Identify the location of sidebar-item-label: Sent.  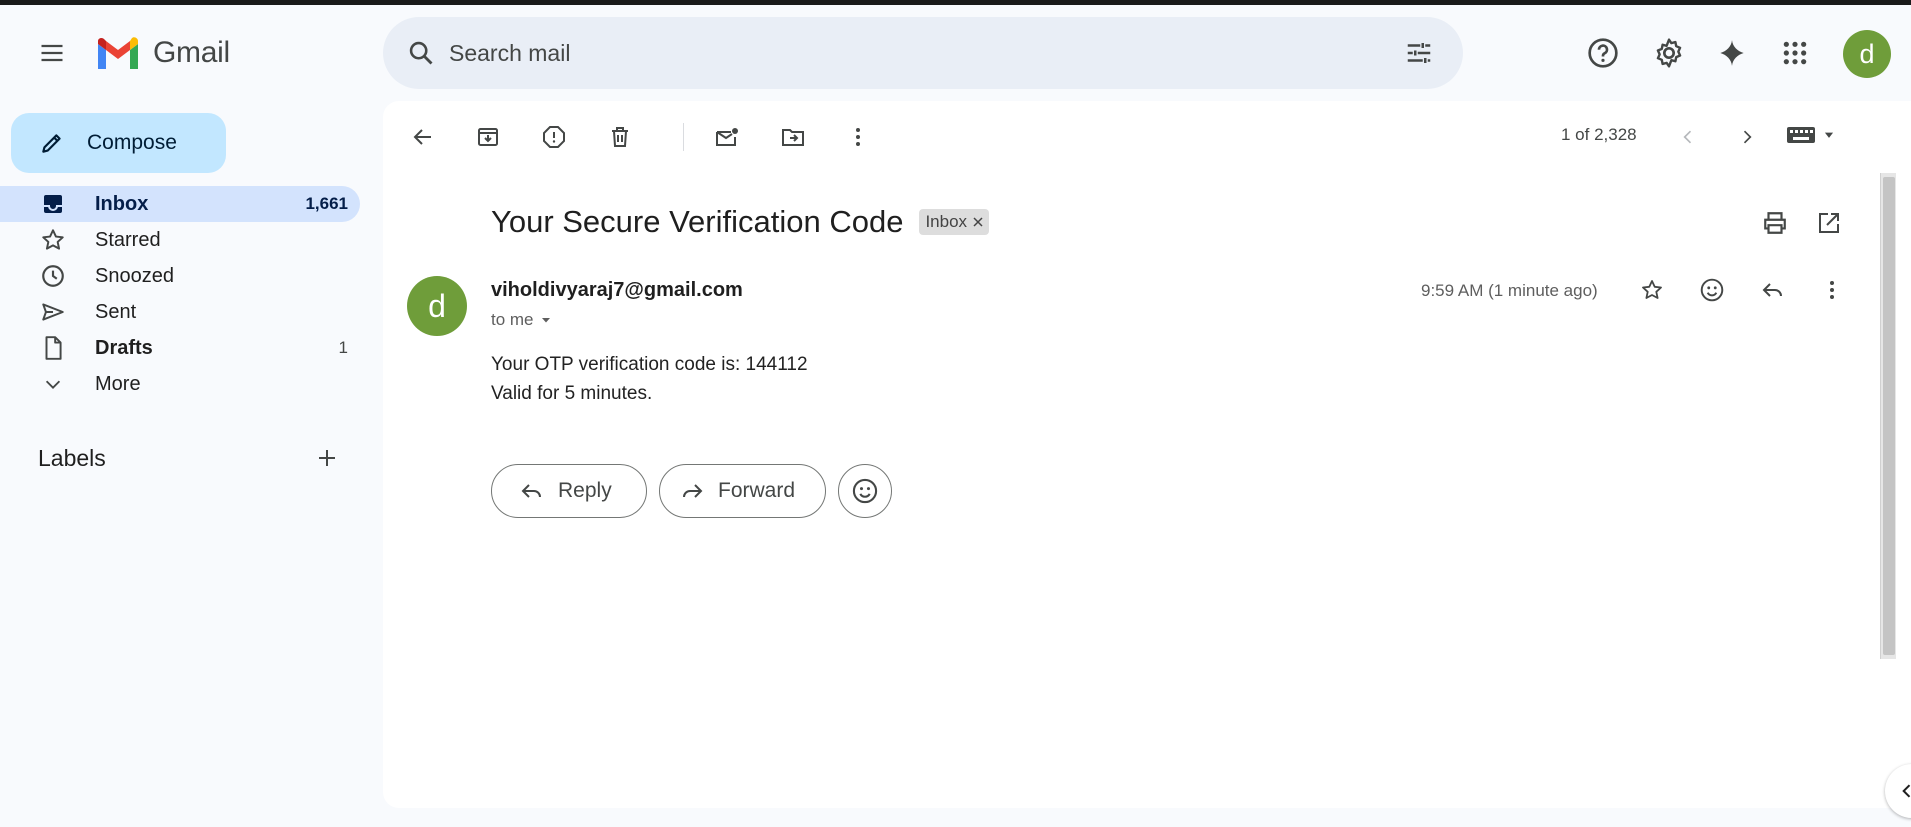
(116, 311).